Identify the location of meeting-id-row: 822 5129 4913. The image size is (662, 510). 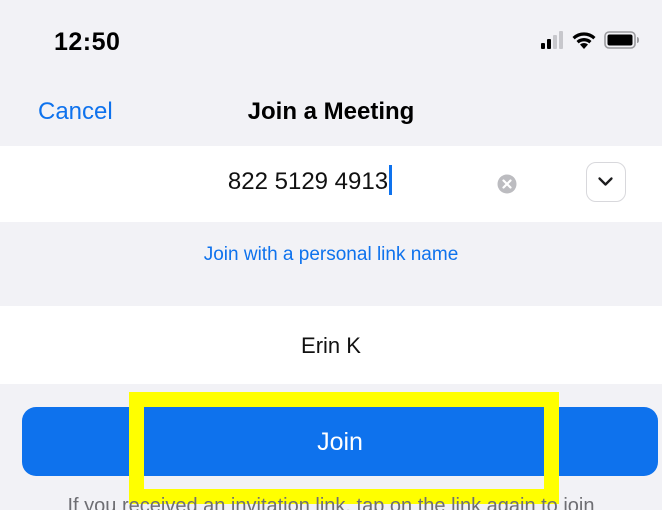
(331, 184).